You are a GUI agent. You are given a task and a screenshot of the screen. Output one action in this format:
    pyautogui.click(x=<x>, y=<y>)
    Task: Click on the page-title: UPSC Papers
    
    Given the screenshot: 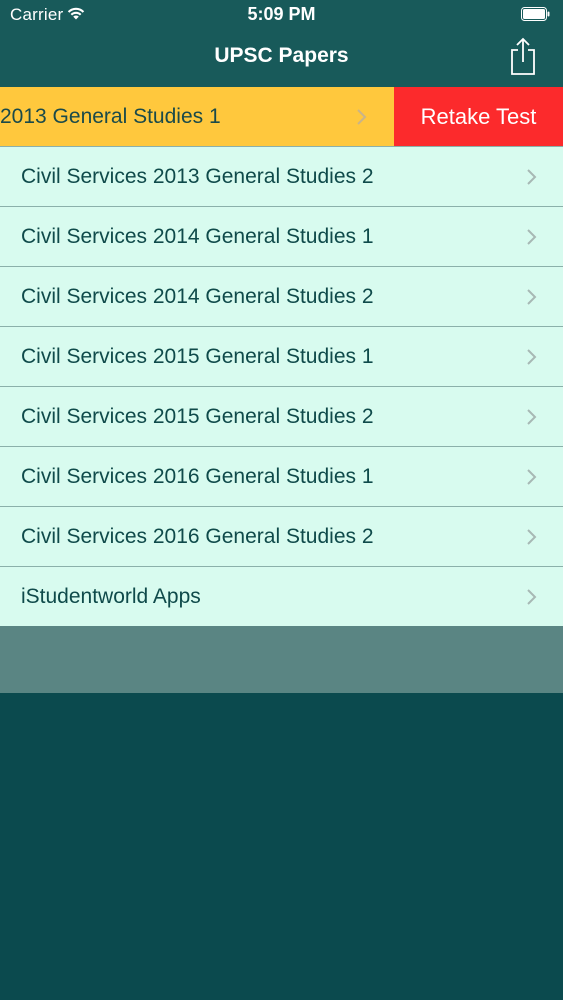 What is the action you would take?
    pyautogui.click(x=281, y=55)
    